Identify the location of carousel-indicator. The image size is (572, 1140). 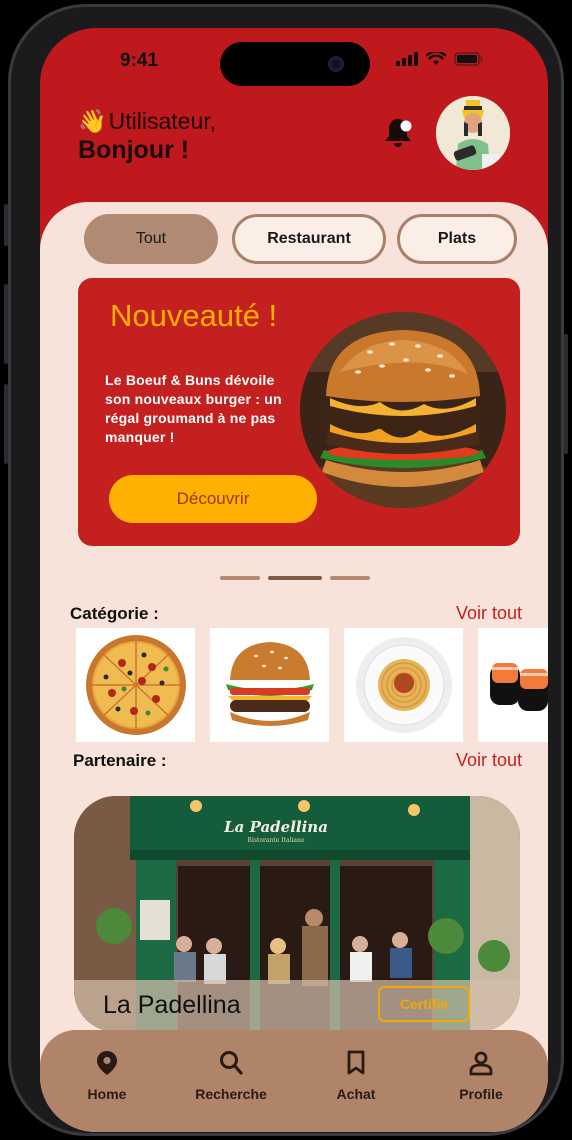
(295, 578).